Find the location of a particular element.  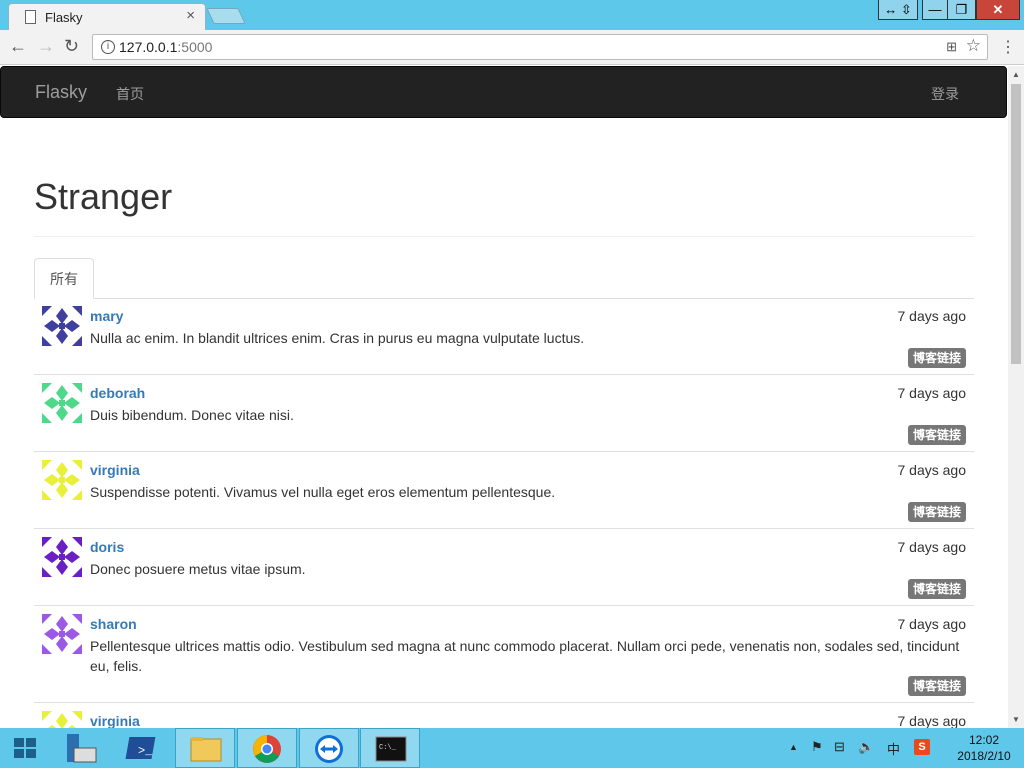

svg-text: C:\_ is located at coordinates (388, 748).